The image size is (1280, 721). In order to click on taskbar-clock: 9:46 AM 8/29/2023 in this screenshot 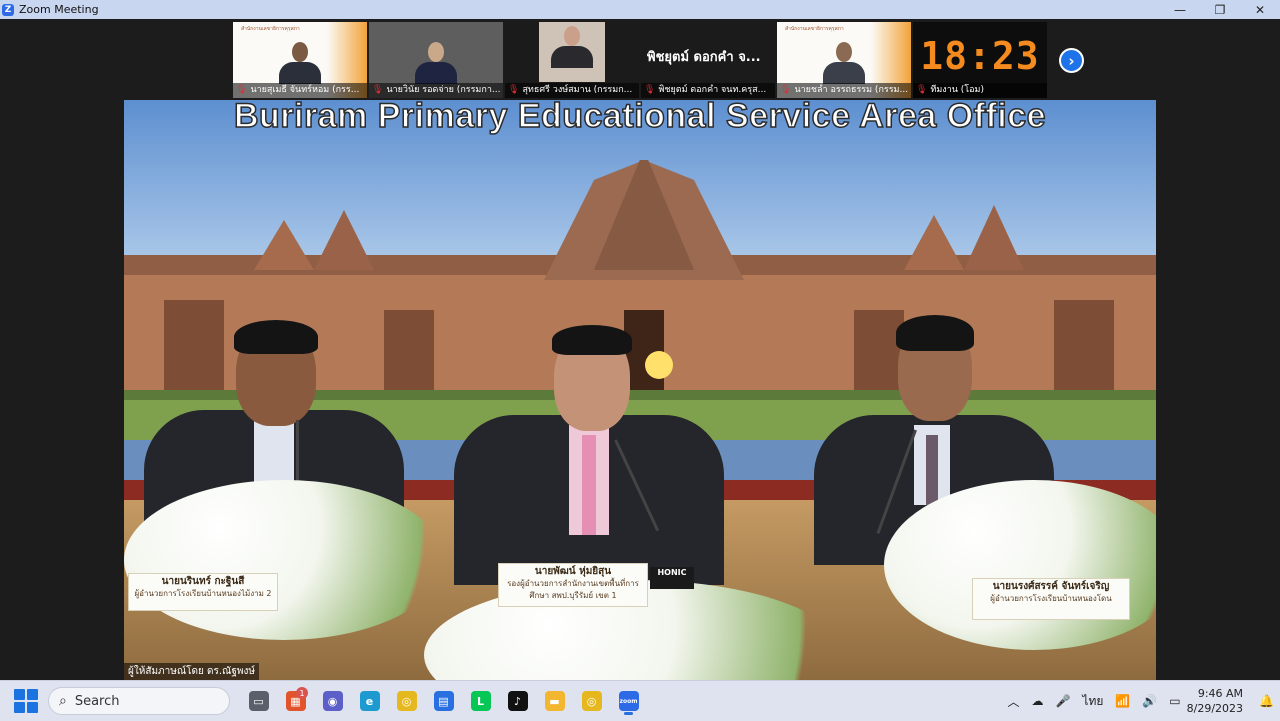, I will do `click(1215, 701)`.